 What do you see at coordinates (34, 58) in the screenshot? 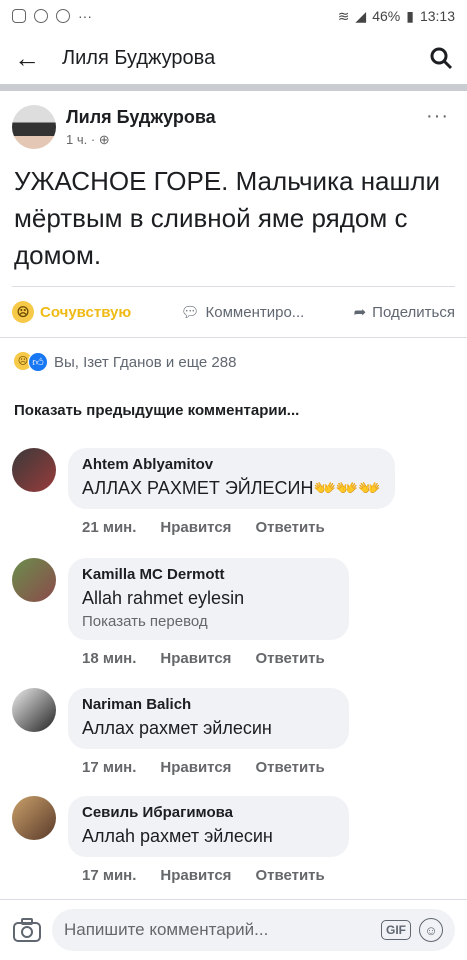
I see `back-arrow-icon: ←` at bounding box center [34, 58].